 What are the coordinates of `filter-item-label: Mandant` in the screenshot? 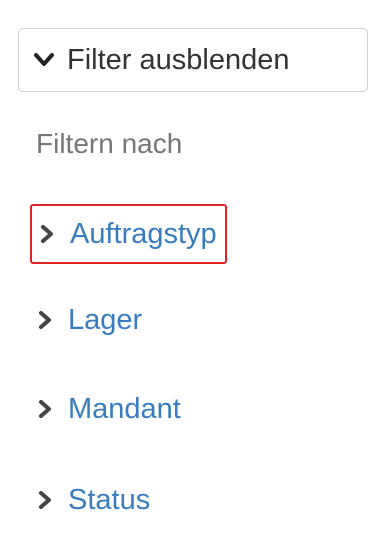 It's located at (124, 408).